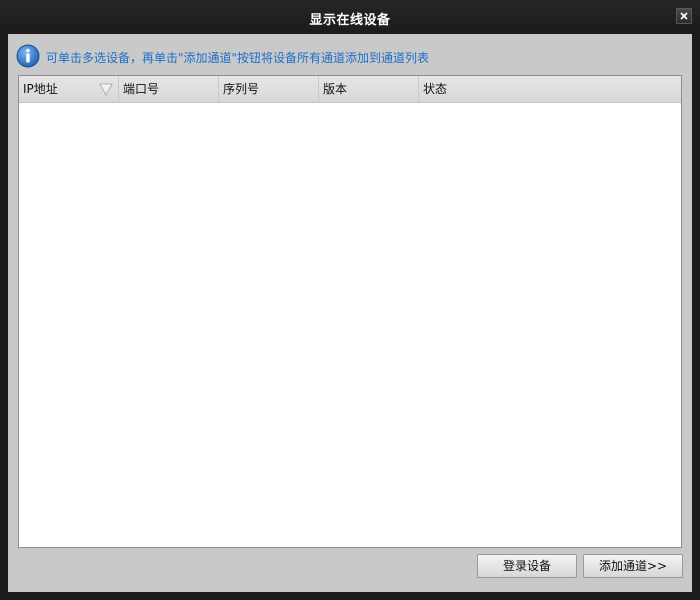  Describe the element at coordinates (335, 89) in the screenshot. I see `column-header-label: 版本` at that location.